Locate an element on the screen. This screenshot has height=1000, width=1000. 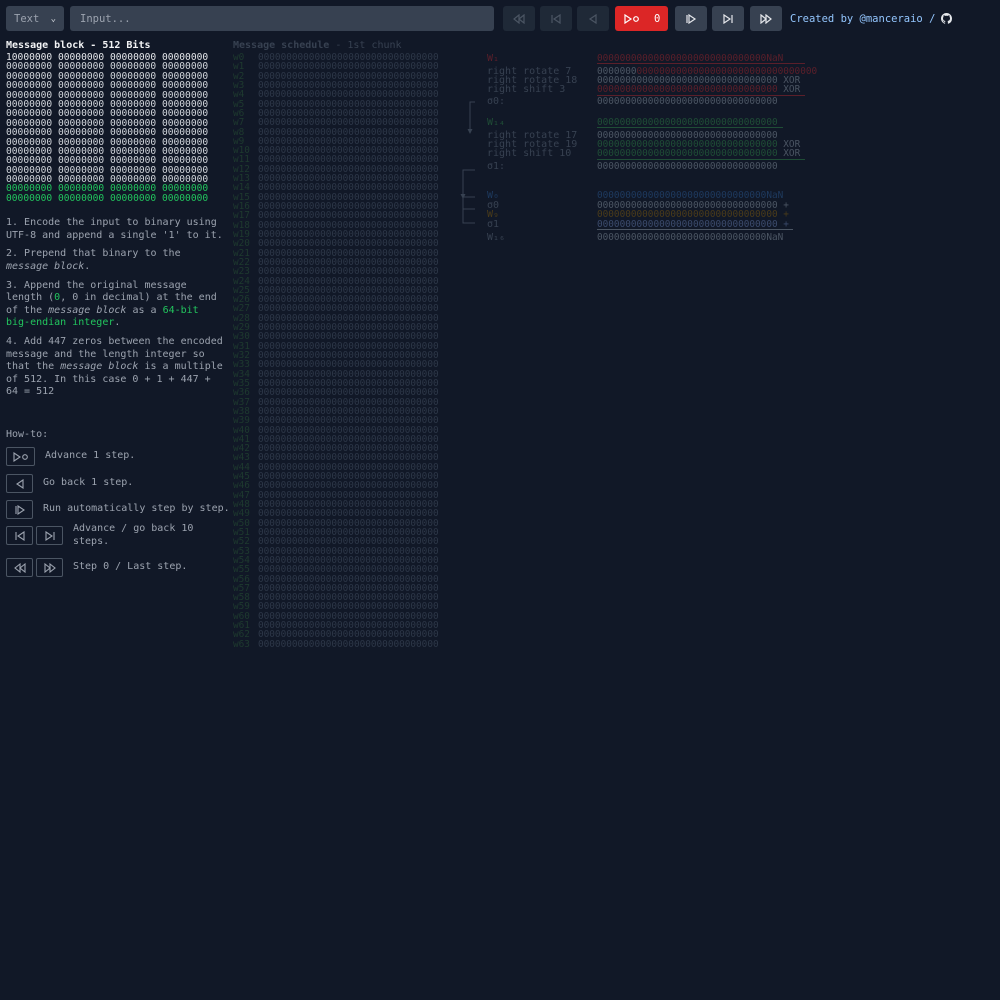
howto-item: Run automatically step by step. is located at coordinates (118, 509).